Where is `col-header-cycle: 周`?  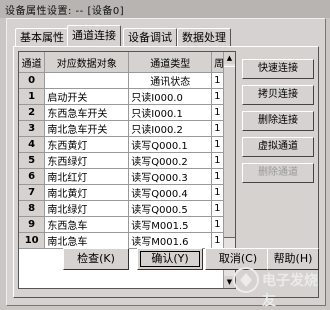 col-header-cycle: 周 is located at coordinates (217, 62).